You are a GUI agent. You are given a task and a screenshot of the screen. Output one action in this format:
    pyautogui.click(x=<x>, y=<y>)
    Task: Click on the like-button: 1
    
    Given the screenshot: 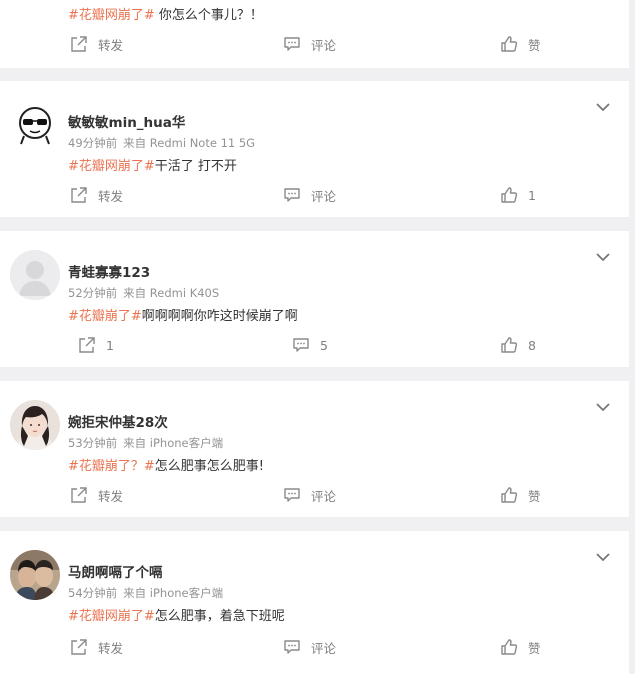 What is the action you would take?
    pyautogui.click(x=518, y=195)
    